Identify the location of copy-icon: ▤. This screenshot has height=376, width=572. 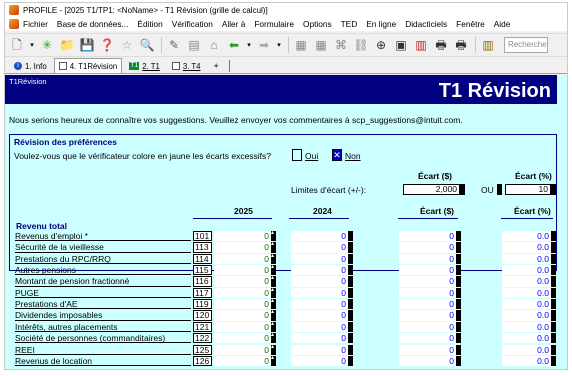
(194, 45).